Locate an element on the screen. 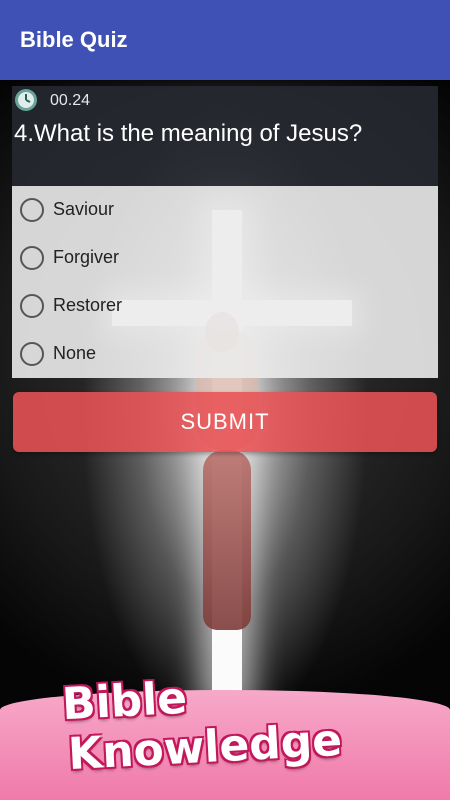  option-saviour: Saviour is located at coordinates (220, 210).